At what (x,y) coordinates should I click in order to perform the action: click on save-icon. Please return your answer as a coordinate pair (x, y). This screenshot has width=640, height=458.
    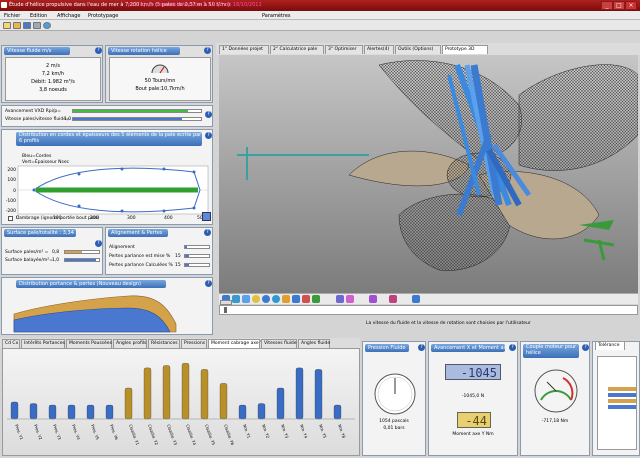
    Looking at the image, I should click on (27, 25).